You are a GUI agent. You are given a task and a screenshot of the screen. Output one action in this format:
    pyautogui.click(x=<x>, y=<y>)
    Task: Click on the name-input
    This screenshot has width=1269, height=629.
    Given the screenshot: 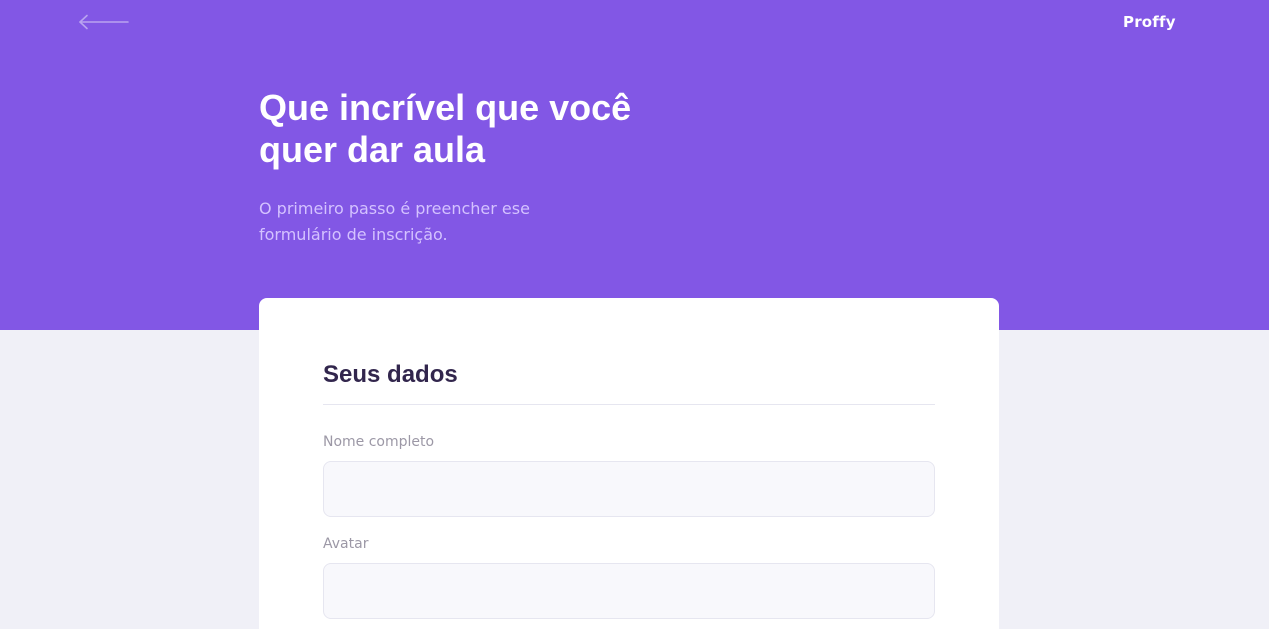 What is the action you would take?
    pyautogui.click(x=629, y=489)
    